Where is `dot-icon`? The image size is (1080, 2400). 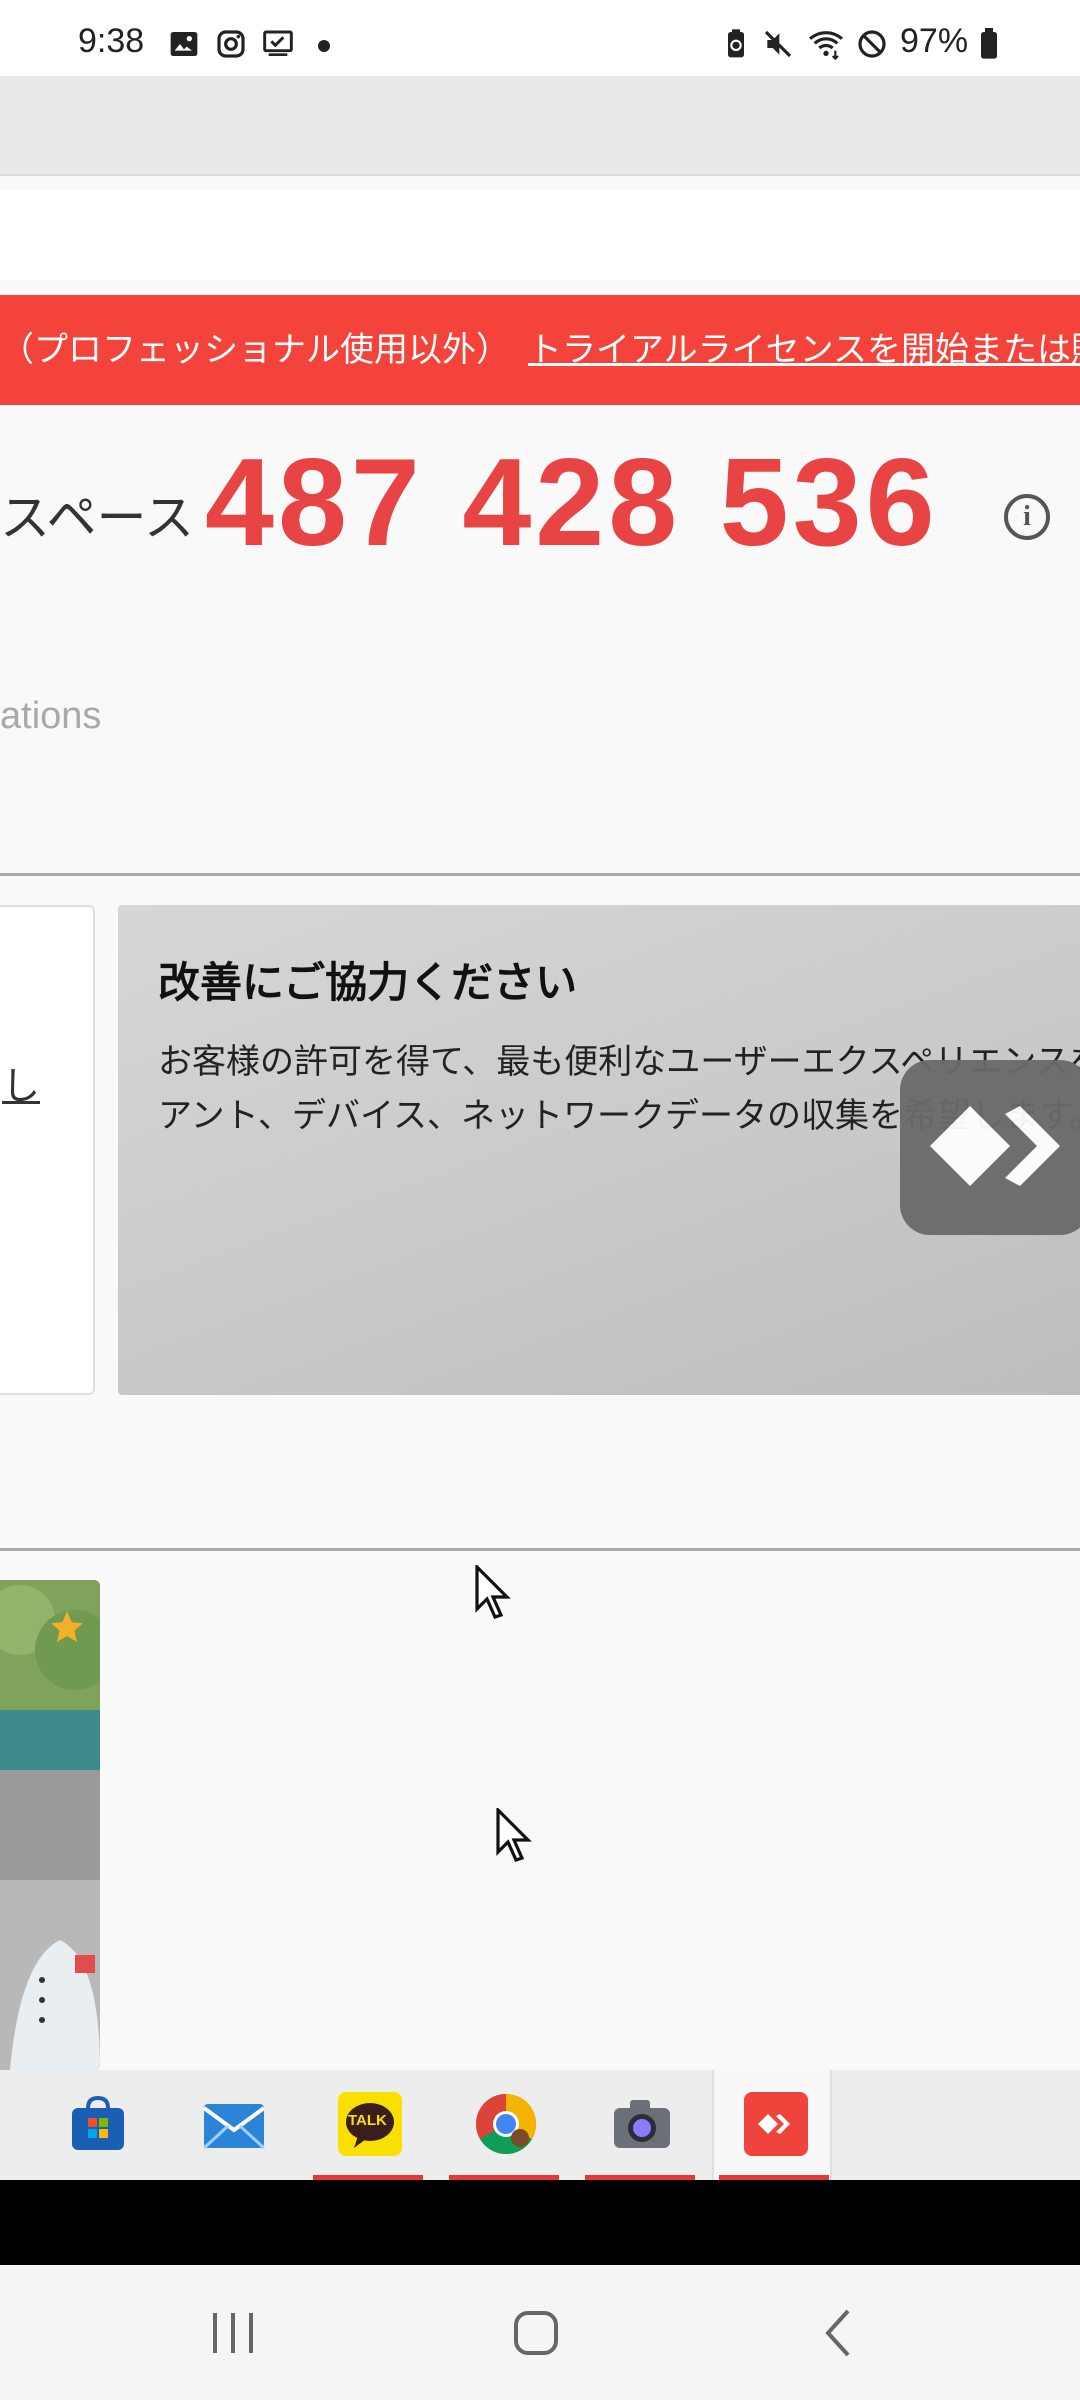 dot-icon is located at coordinates (324, 46).